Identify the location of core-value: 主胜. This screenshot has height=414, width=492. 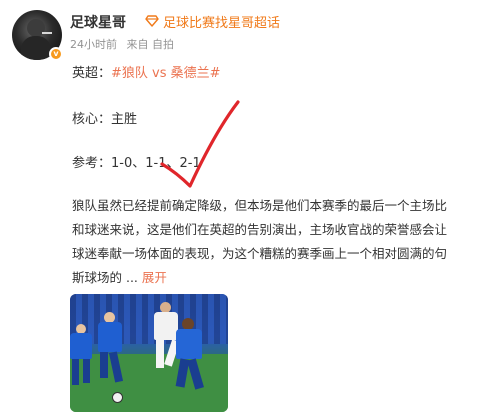
(124, 119).